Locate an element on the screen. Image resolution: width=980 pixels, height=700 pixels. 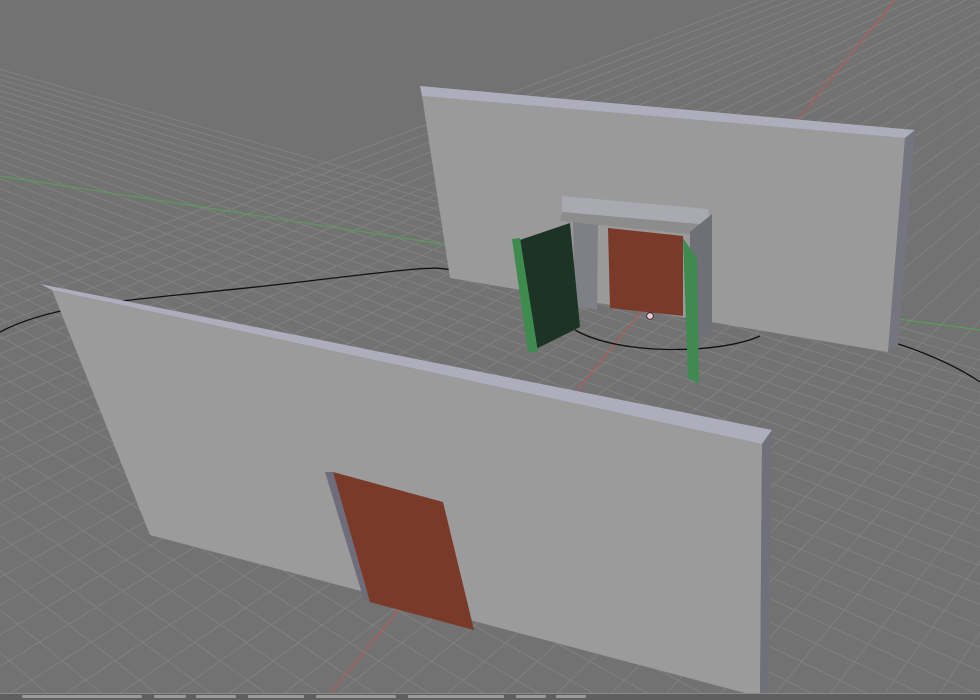
object-origin-dot is located at coordinates (650, 316).